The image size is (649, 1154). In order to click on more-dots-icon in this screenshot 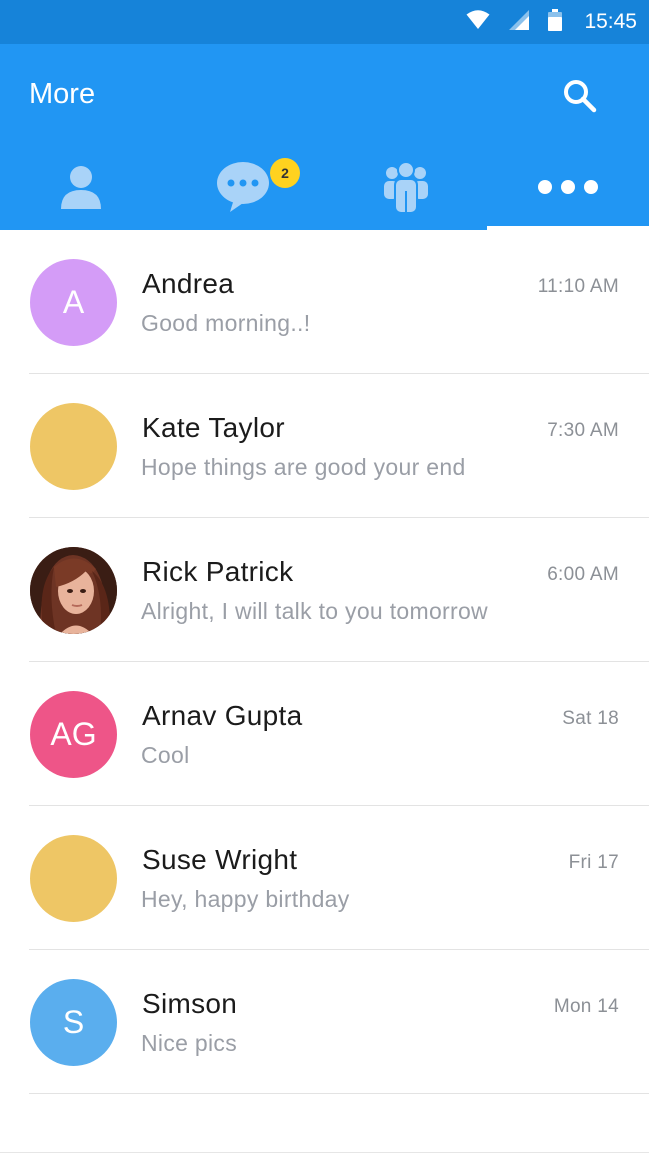, I will do `click(568, 189)`.